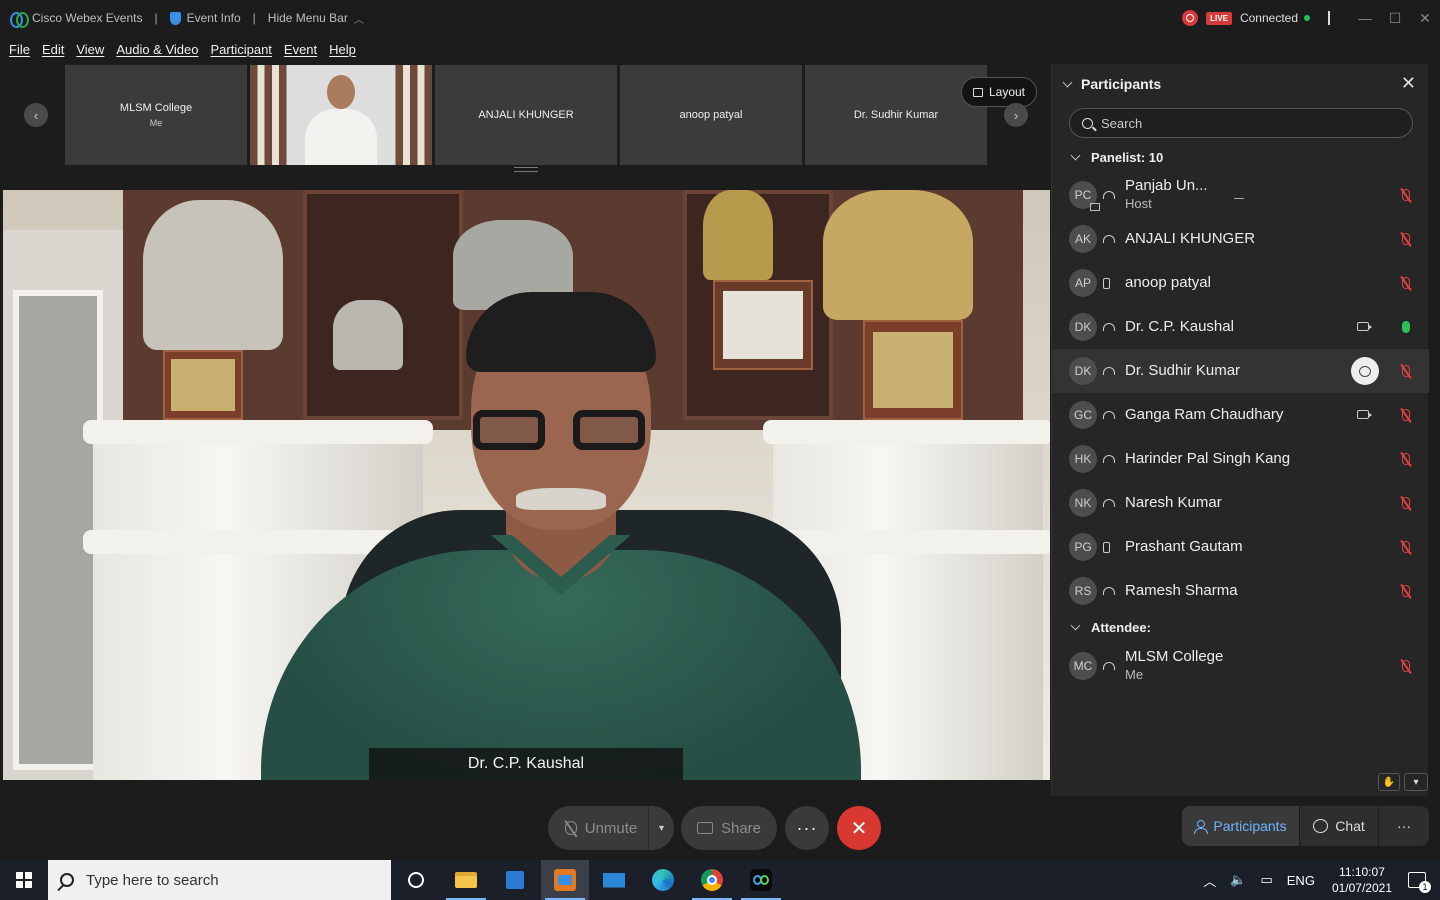 This screenshot has height=900, width=1440. Describe the element at coordinates (1174, 656) in the screenshot. I see `participant-name: MLSM College` at that location.